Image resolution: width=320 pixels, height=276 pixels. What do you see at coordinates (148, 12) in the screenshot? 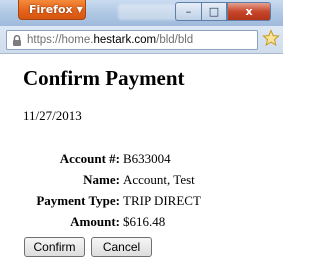
I see `background-tab` at bounding box center [148, 12].